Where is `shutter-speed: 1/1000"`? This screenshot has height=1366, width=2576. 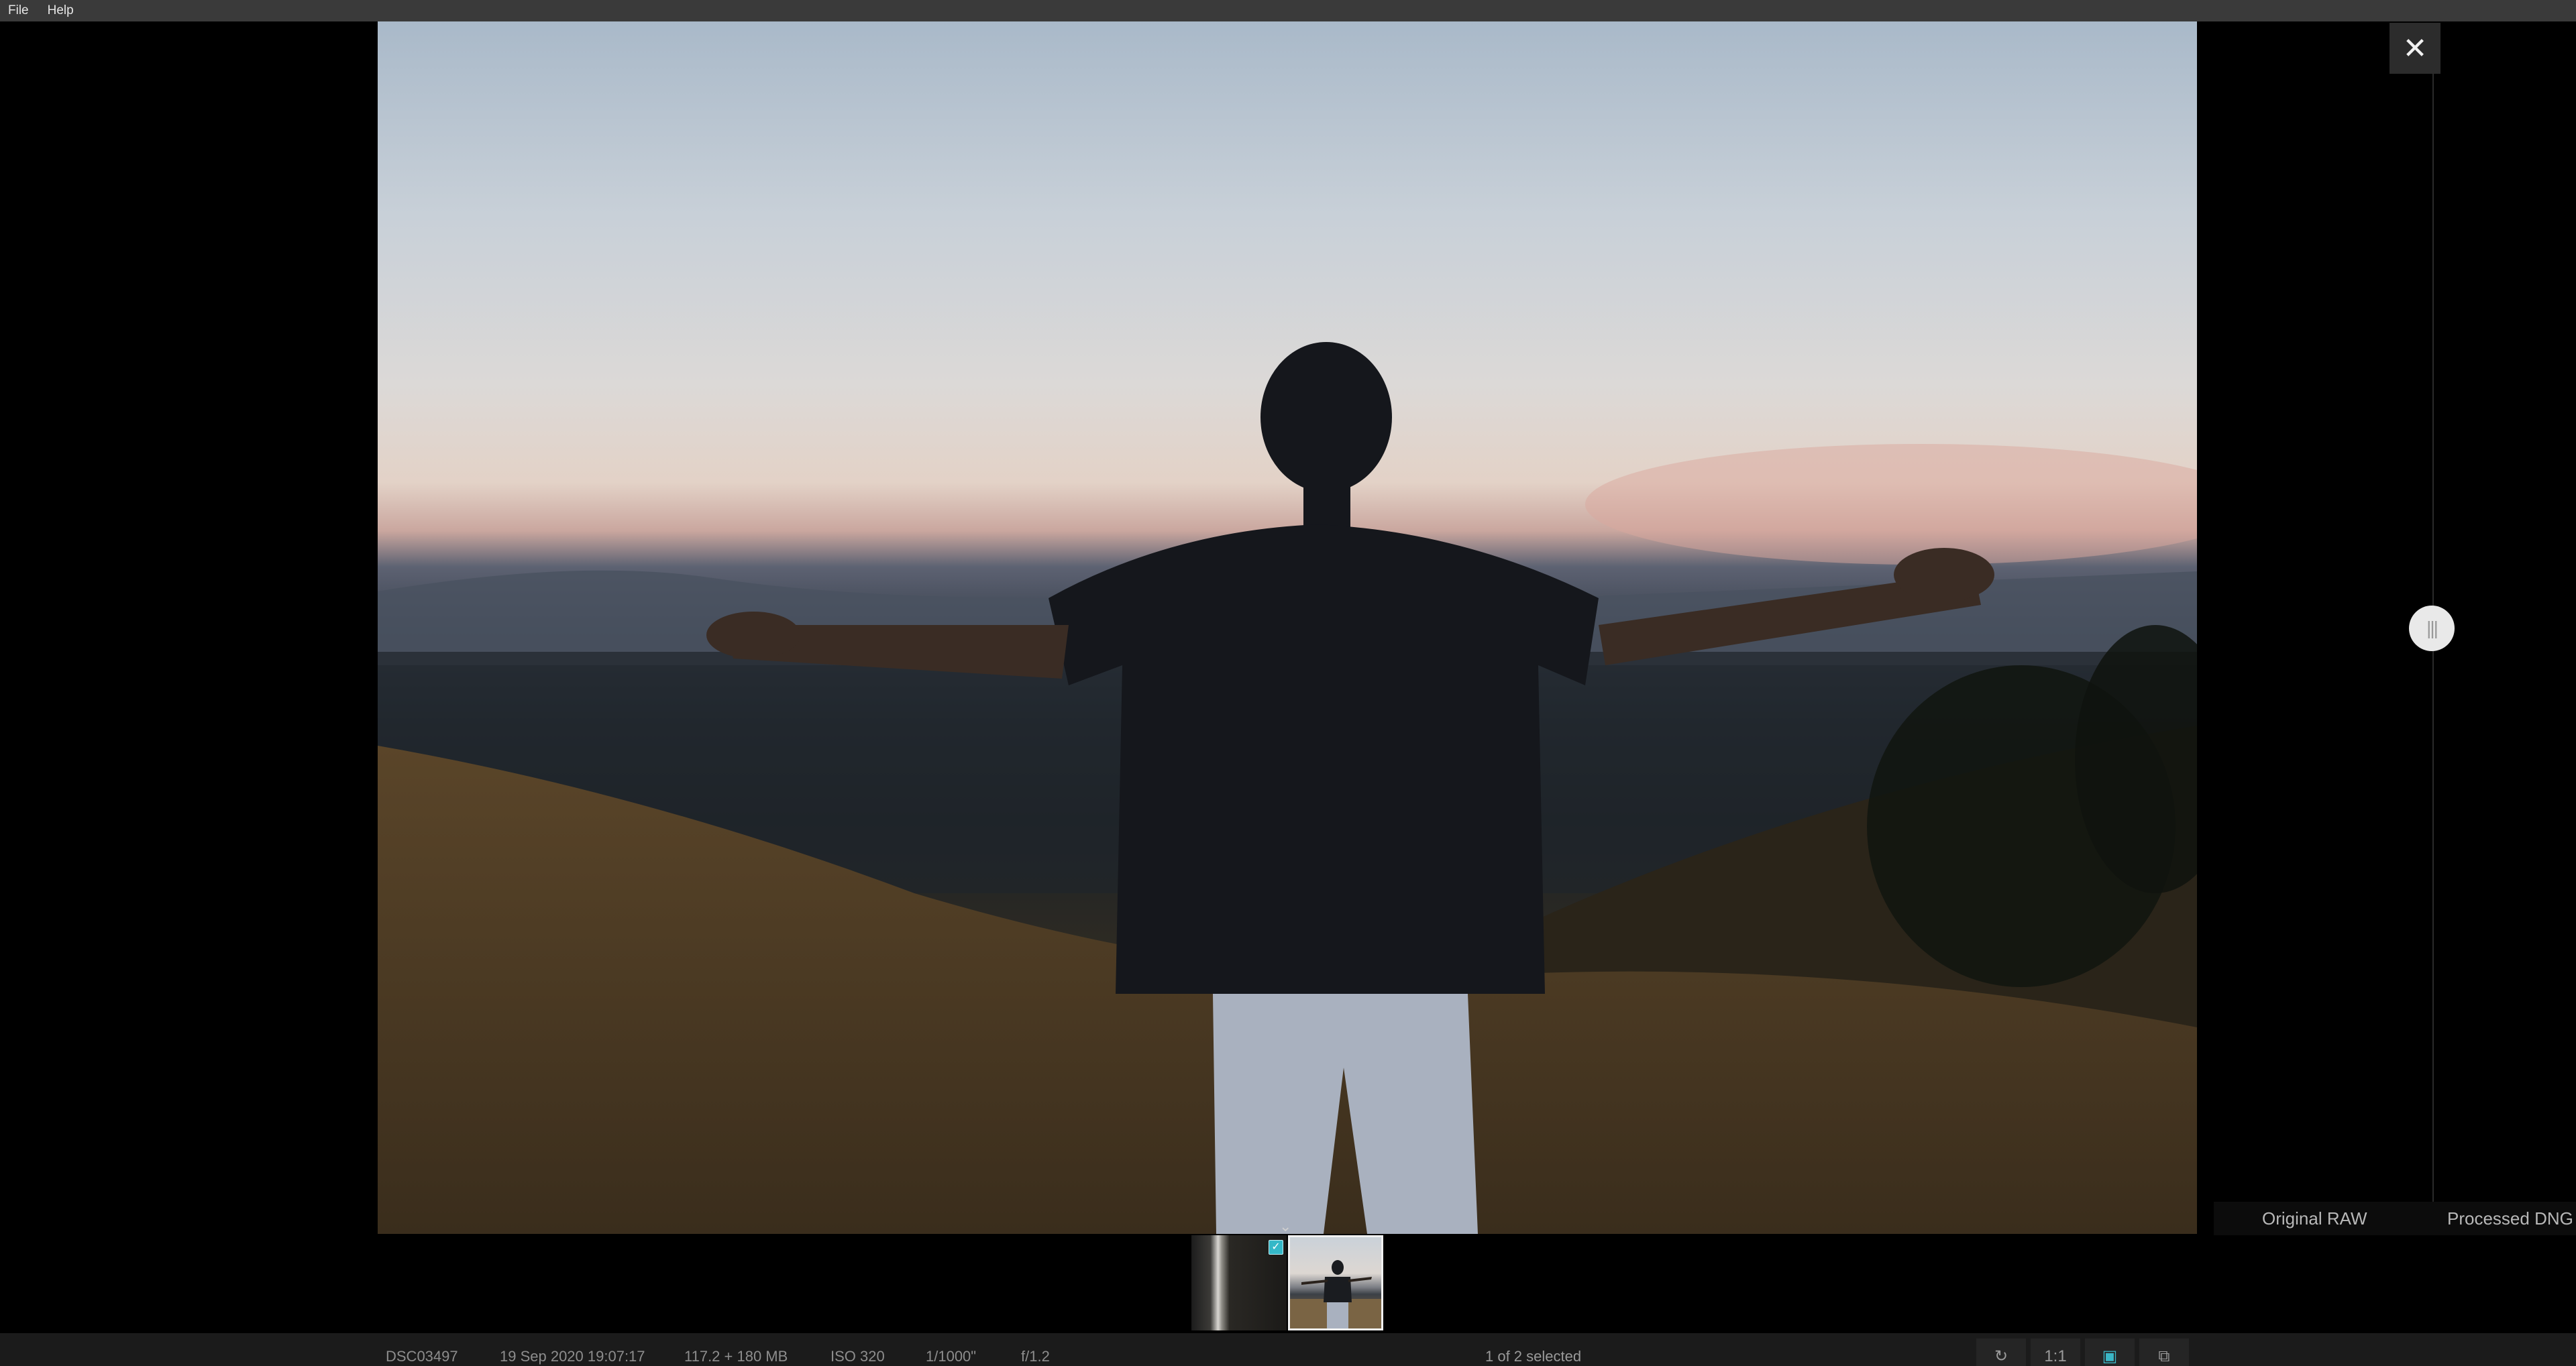 shutter-speed: 1/1000" is located at coordinates (951, 1356).